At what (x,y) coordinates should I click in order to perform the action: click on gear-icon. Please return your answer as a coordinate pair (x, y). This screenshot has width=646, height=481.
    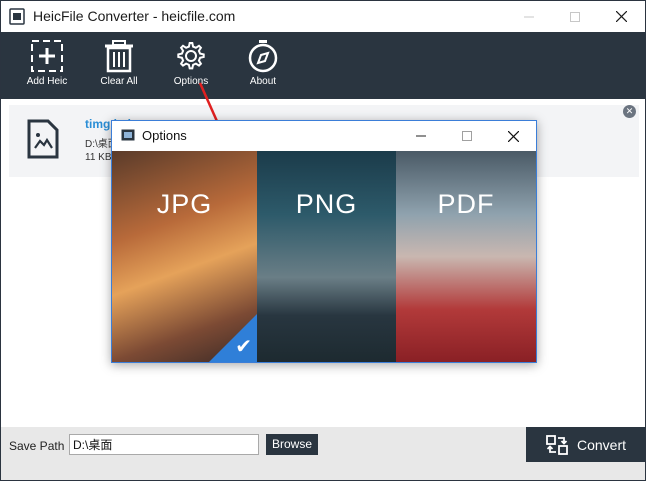
    Looking at the image, I should click on (191, 56).